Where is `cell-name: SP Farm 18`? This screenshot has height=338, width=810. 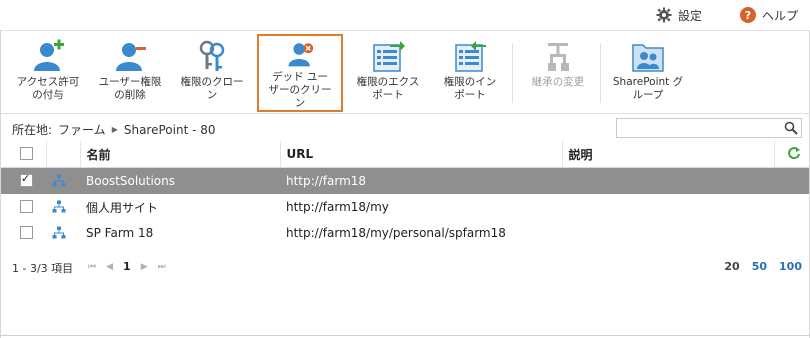 cell-name: SP Farm 18 is located at coordinates (180, 233).